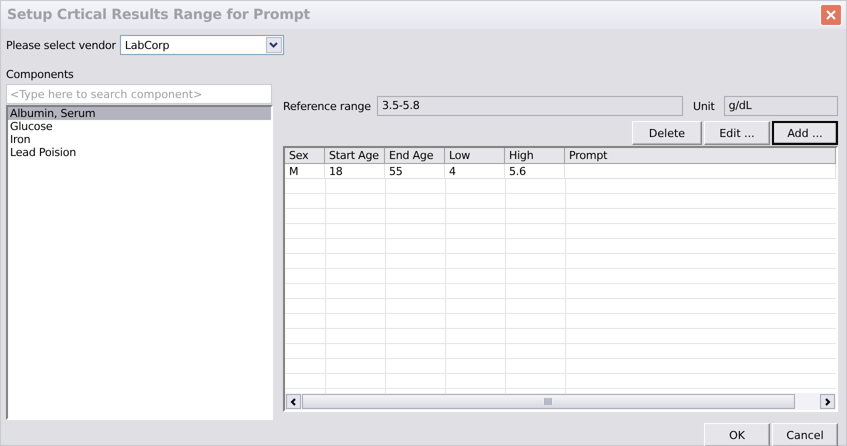  What do you see at coordinates (139, 94) in the screenshot?
I see `search-field: <Type here to search component>` at bounding box center [139, 94].